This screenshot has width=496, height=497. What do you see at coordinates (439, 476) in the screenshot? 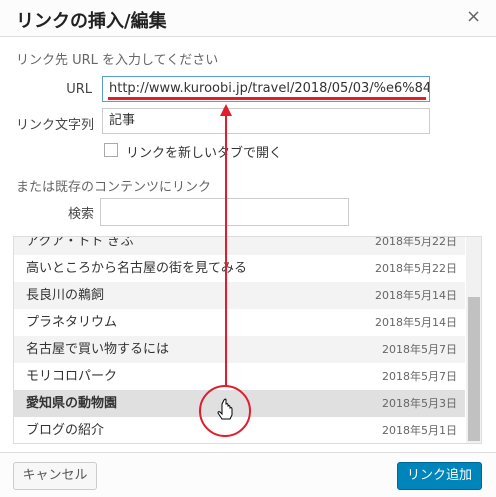
I see `add-link-button: リンク追加` at bounding box center [439, 476].